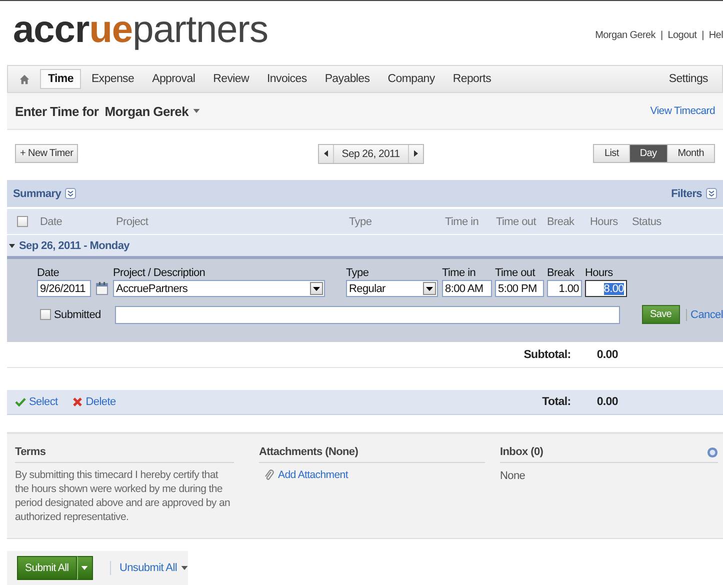 The height and width of the screenshot is (585, 723). What do you see at coordinates (372, 454) in the screenshot?
I see `attachments-heading: Attachments (None)` at bounding box center [372, 454].